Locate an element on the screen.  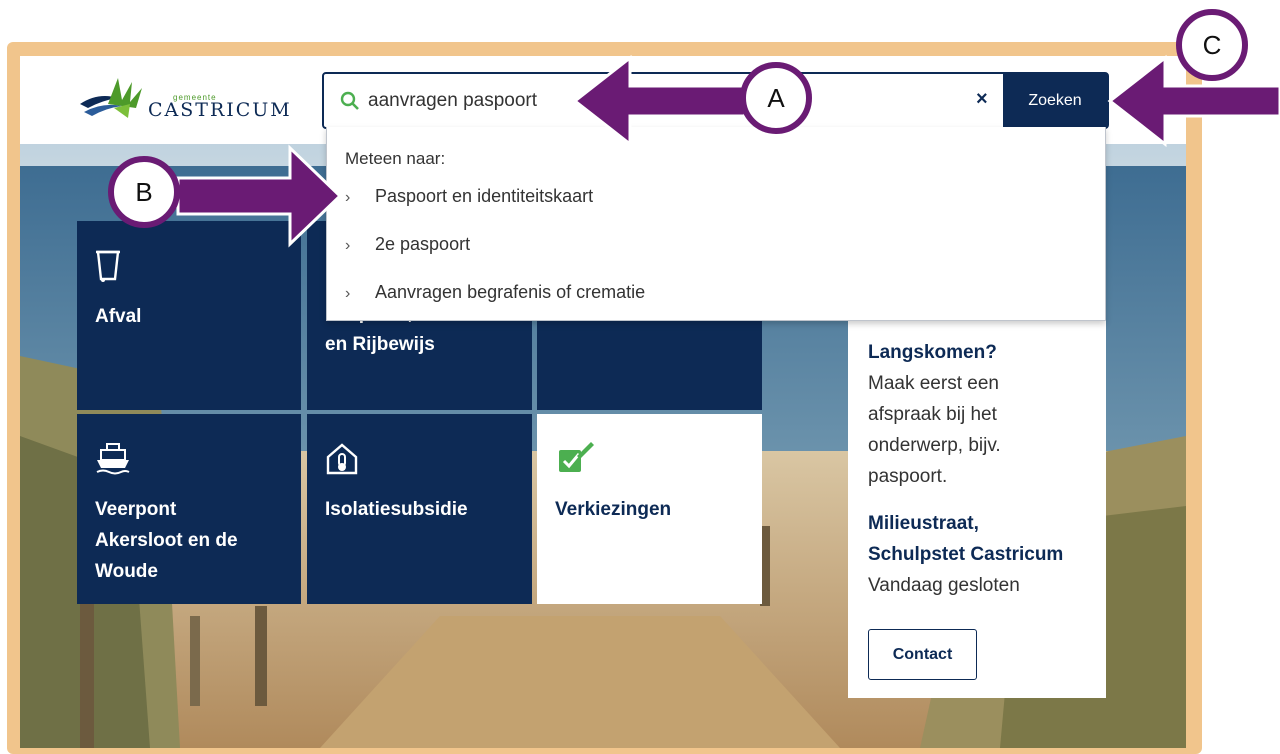
milieustraat-status: Vandaag gesloten is located at coordinates (944, 585).